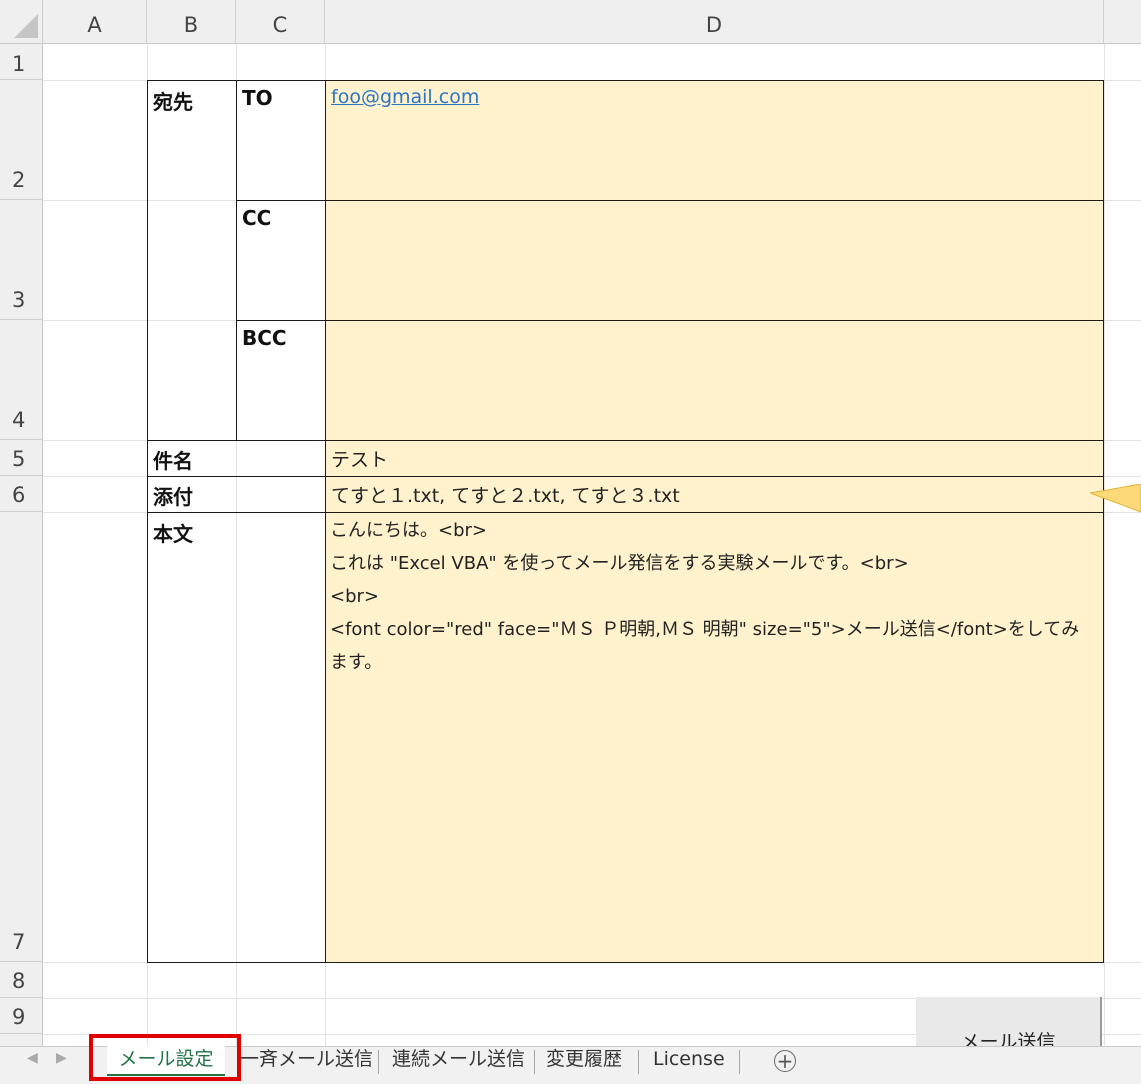 The width and height of the screenshot is (1141, 1084). What do you see at coordinates (714, 494) in the screenshot?
I see `attachment-field: てすと１.txt, てすと２.txt, てすと３.txt` at bounding box center [714, 494].